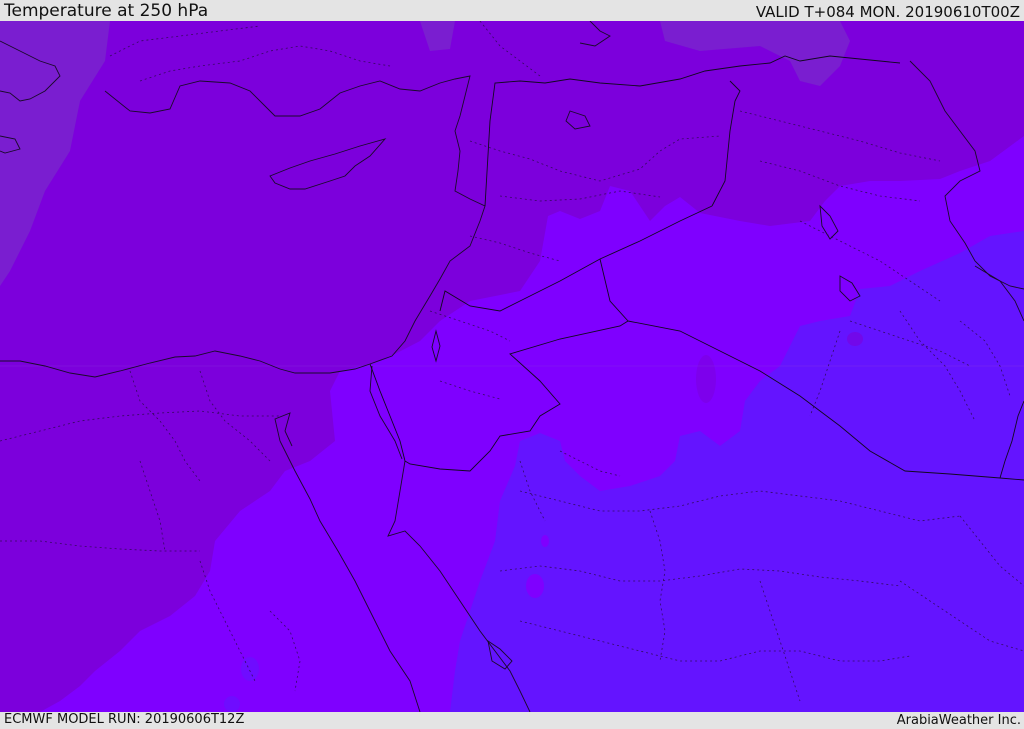 The image size is (1024, 729). What do you see at coordinates (887, 12) in the screenshot?
I see `valid-time-label: VALID T+084 MON. 20190610T00Z` at bounding box center [887, 12].